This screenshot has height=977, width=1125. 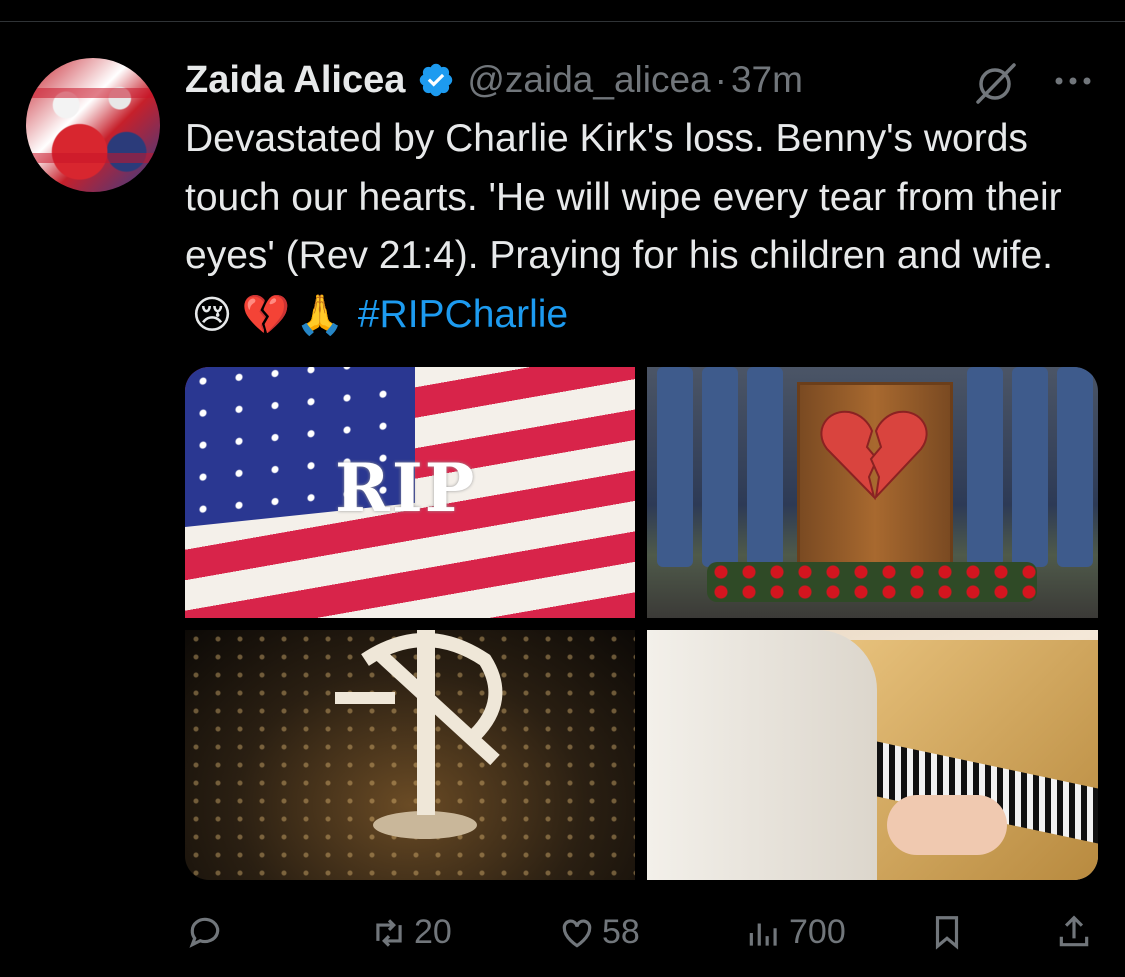 I want to click on retweet-button: 20, so click(x=411, y=932).